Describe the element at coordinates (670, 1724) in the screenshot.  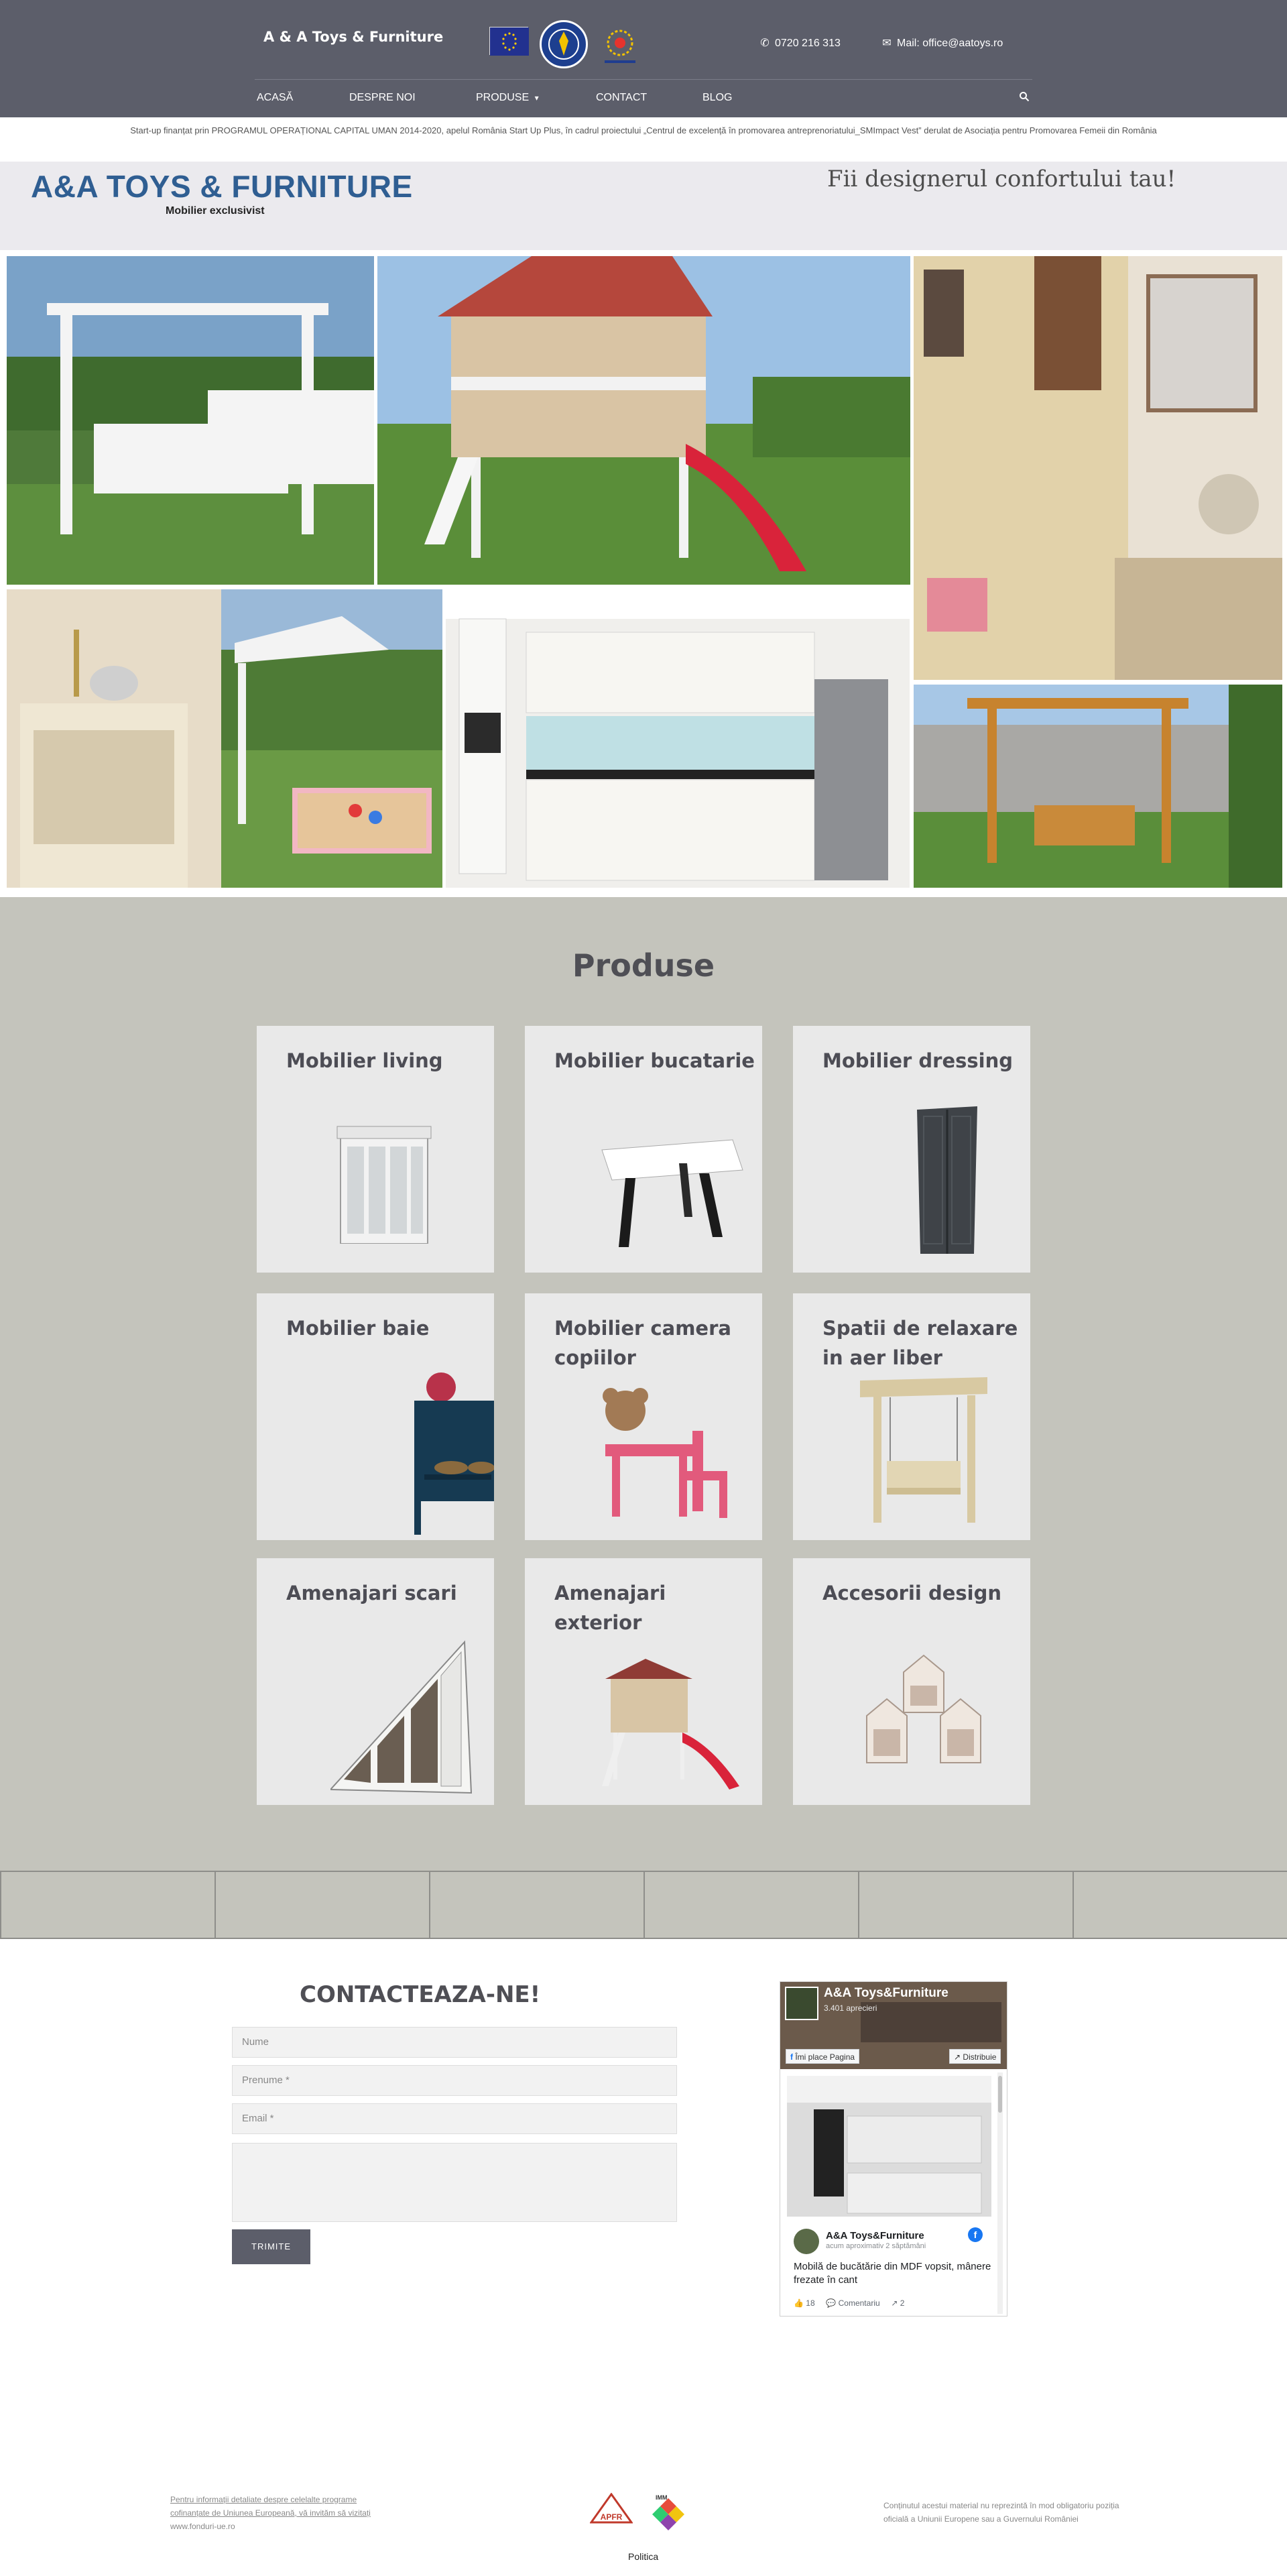
I see `playhouse-product-image` at that location.